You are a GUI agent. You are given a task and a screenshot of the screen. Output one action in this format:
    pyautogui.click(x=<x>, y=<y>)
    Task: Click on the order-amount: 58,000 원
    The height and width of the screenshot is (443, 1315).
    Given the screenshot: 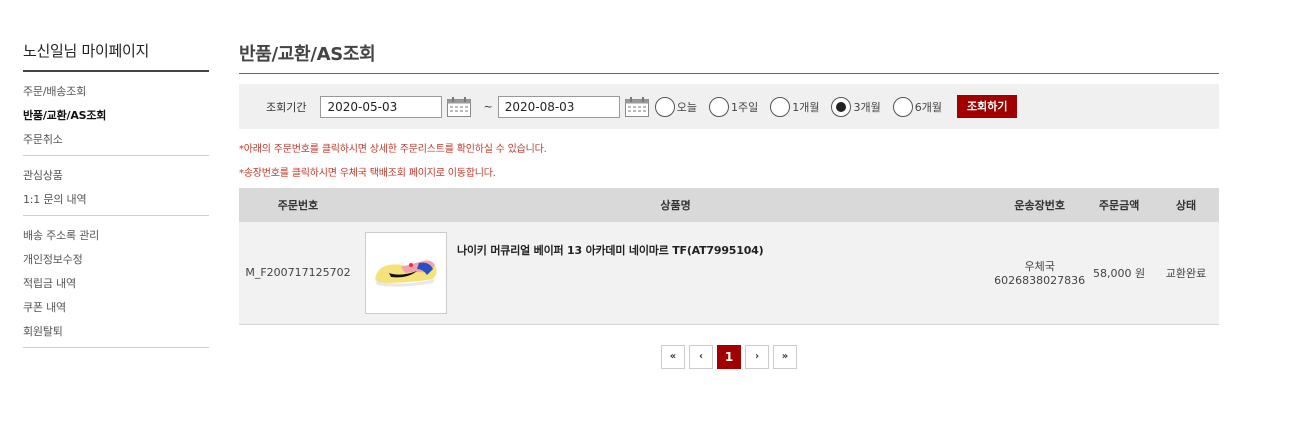 What is the action you would take?
    pyautogui.click(x=1119, y=273)
    